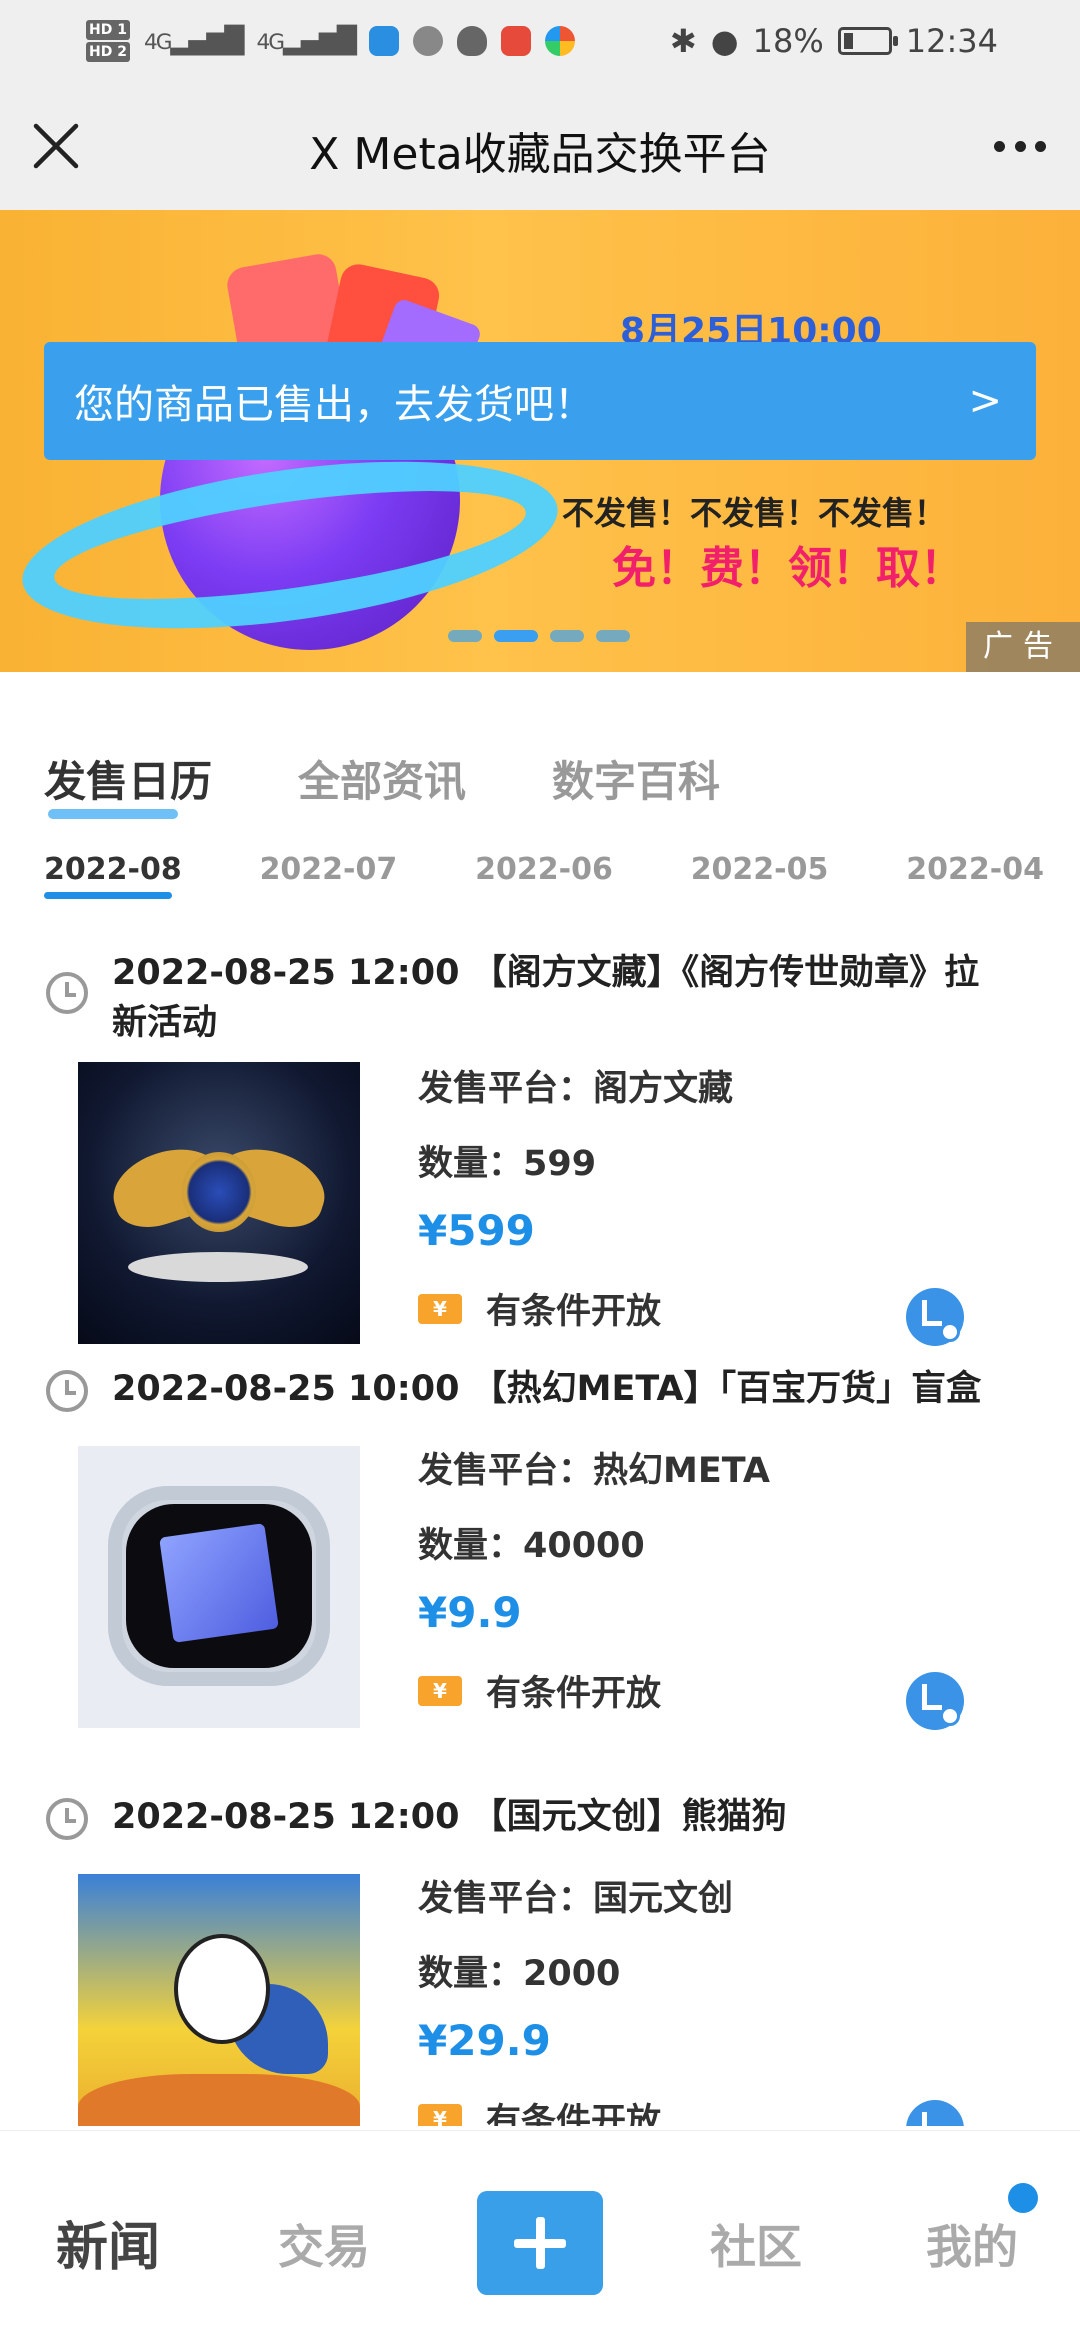 The height and width of the screenshot is (2340, 1080). Describe the element at coordinates (218, 1267) in the screenshot. I see `pedestal-shape` at that location.